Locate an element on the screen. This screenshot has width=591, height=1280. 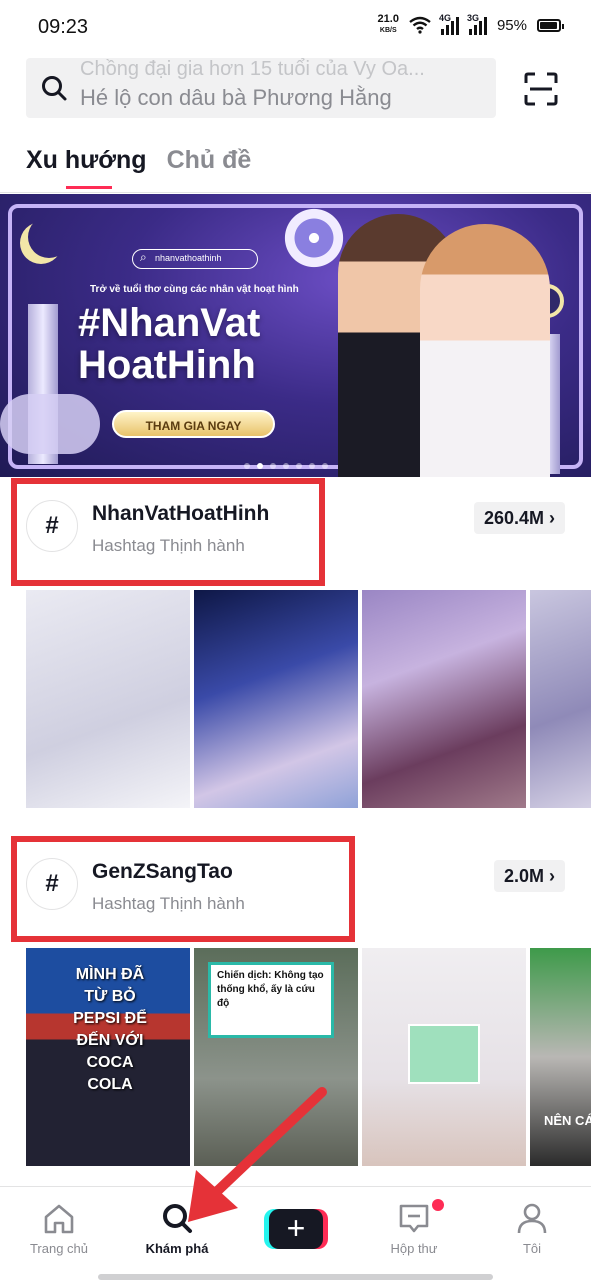
thumbnail-caption: MÌNH ĐÃ TỪ BỎ PEPSI ĐỂ ĐẾN VỚI COCA COLA is located at coordinates (110, 1029).